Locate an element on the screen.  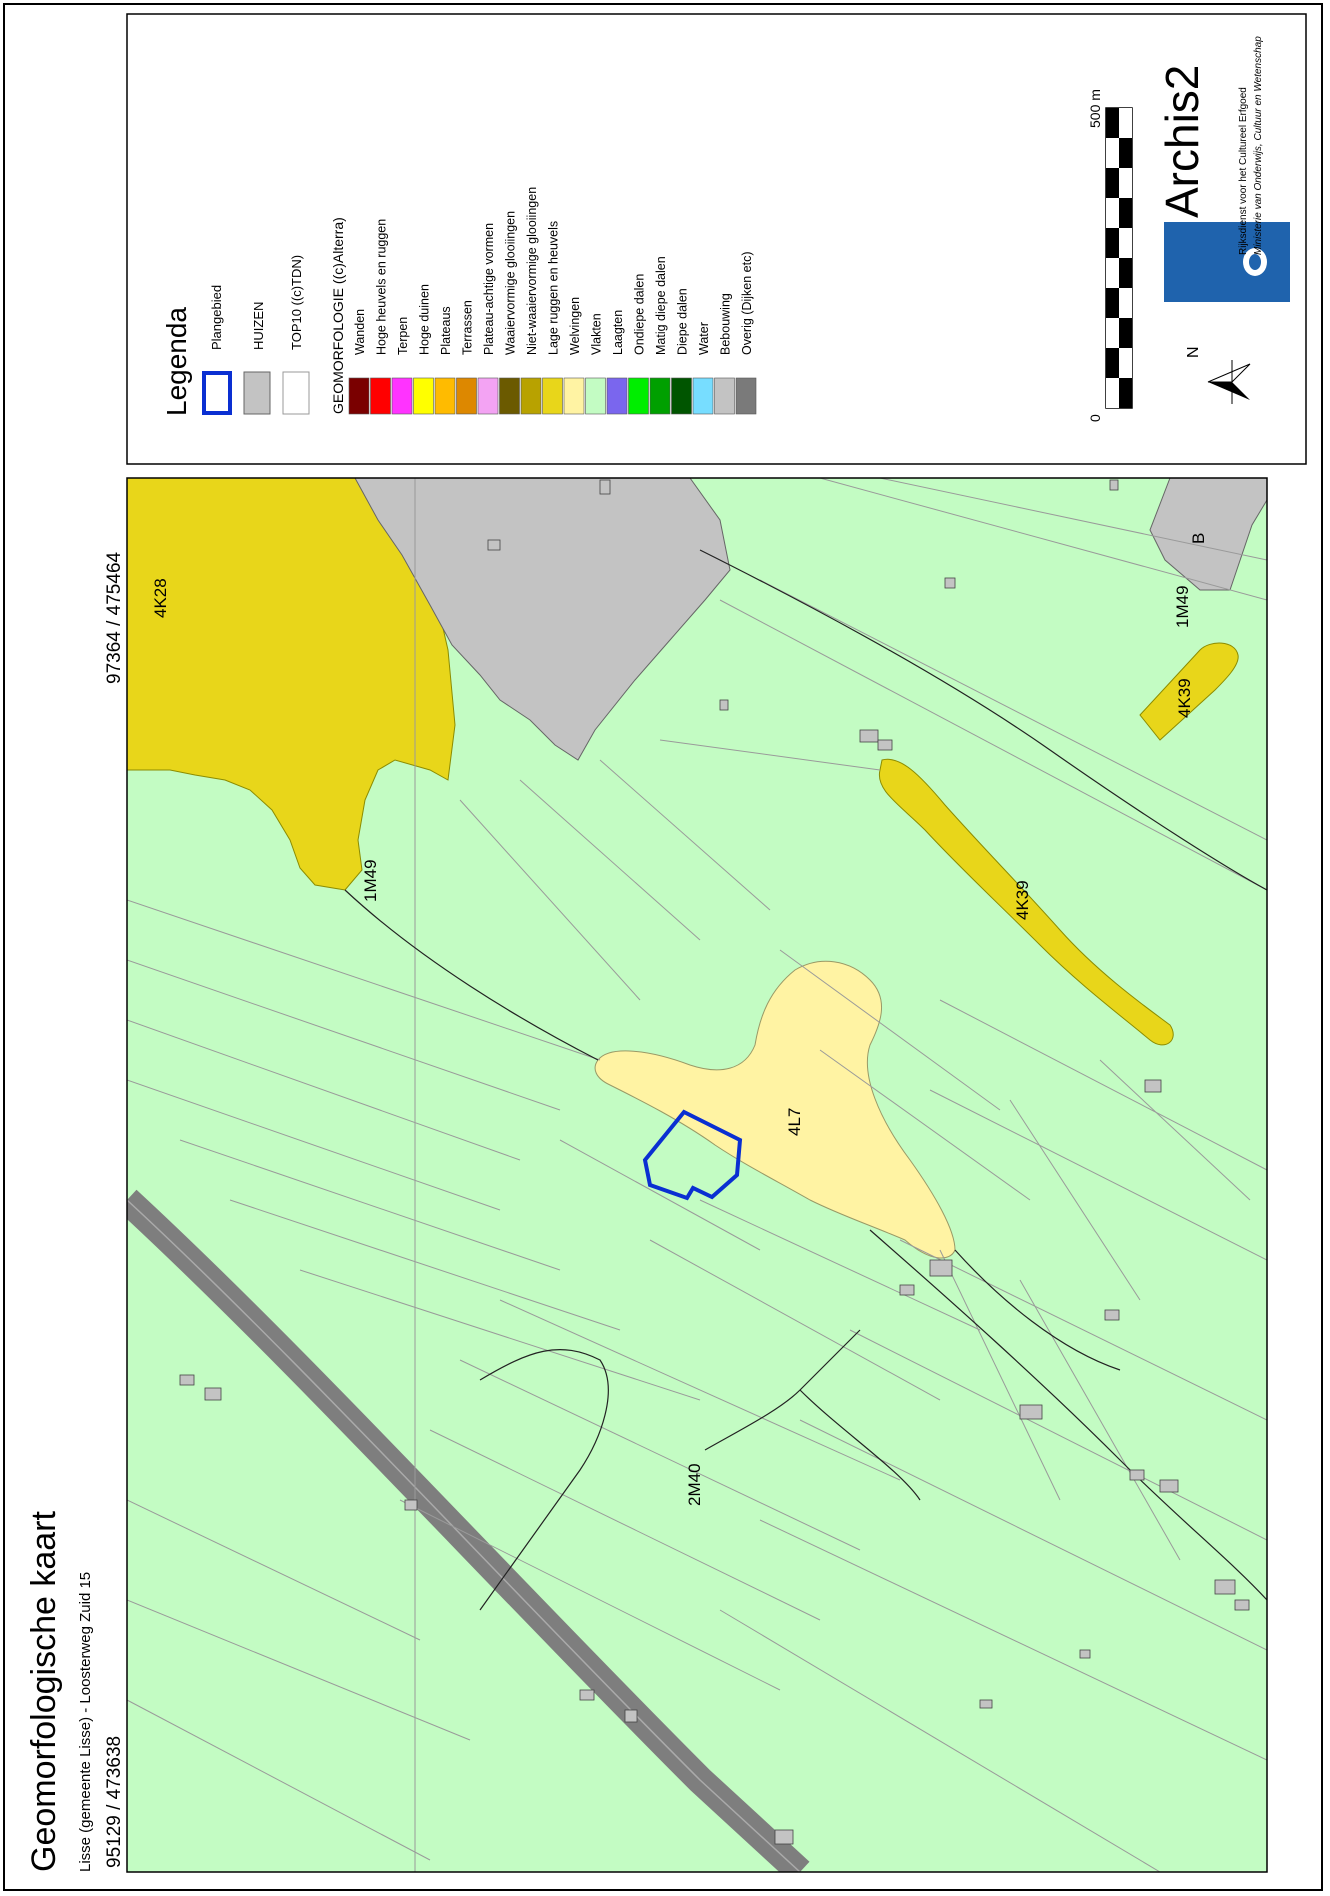
legend-label-item: Wanden is located at coordinates (360, 332).